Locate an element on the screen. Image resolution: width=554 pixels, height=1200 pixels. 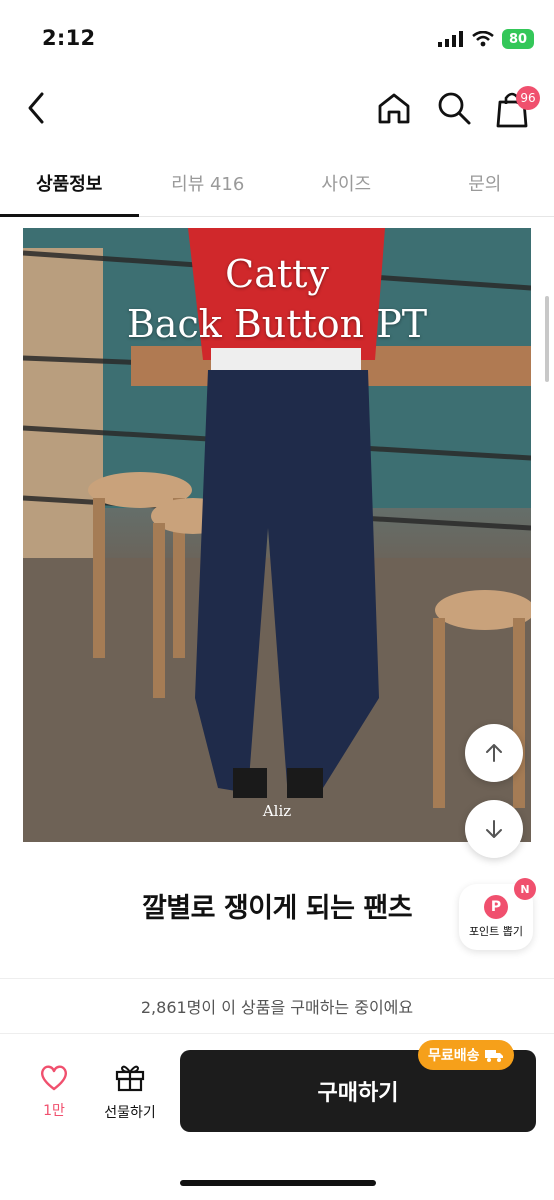
back-button is located at coordinates (37, 108).